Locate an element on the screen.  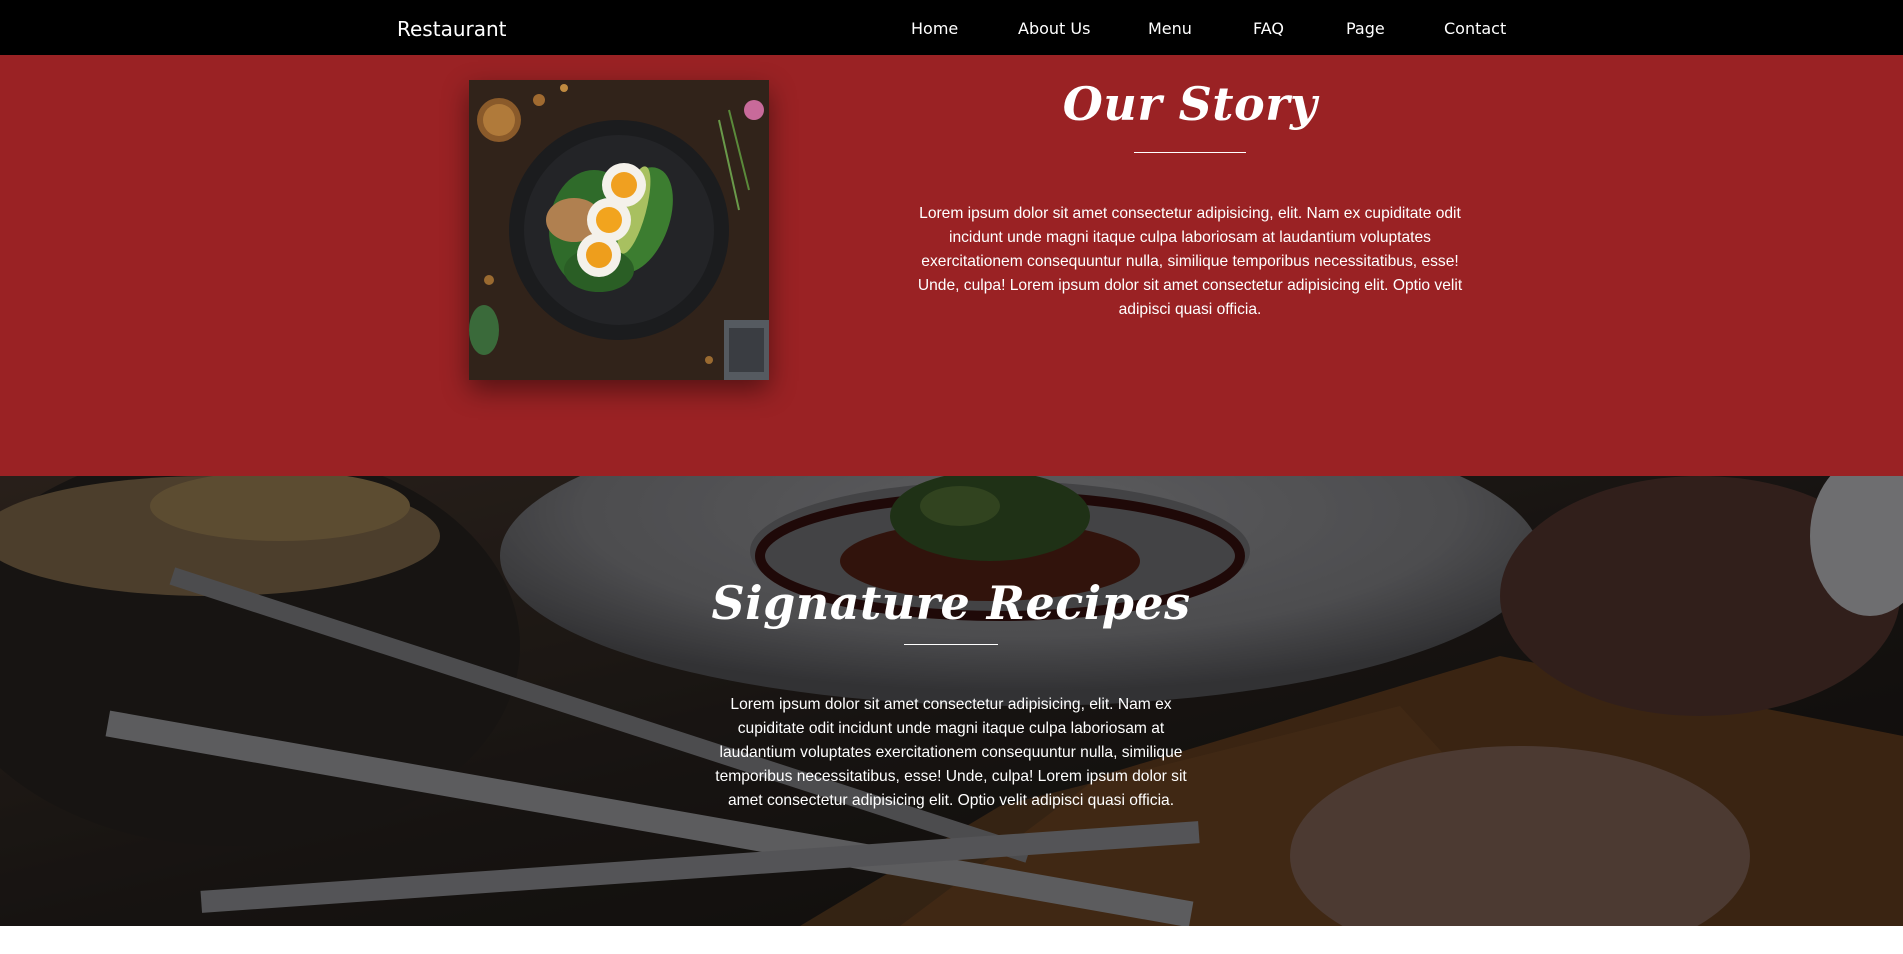
brand-logo-link: Restaurant is located at coordinates (452, 29).